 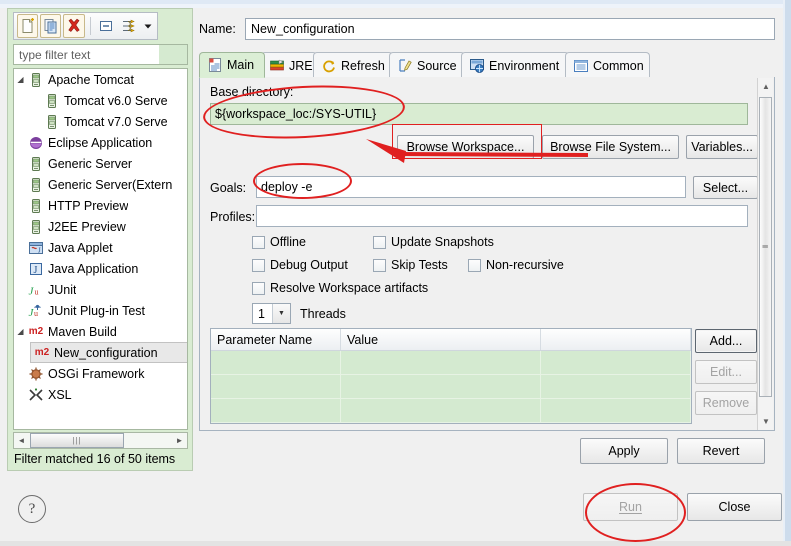 I want to click on filter-icon, so click(x=129, y=26).